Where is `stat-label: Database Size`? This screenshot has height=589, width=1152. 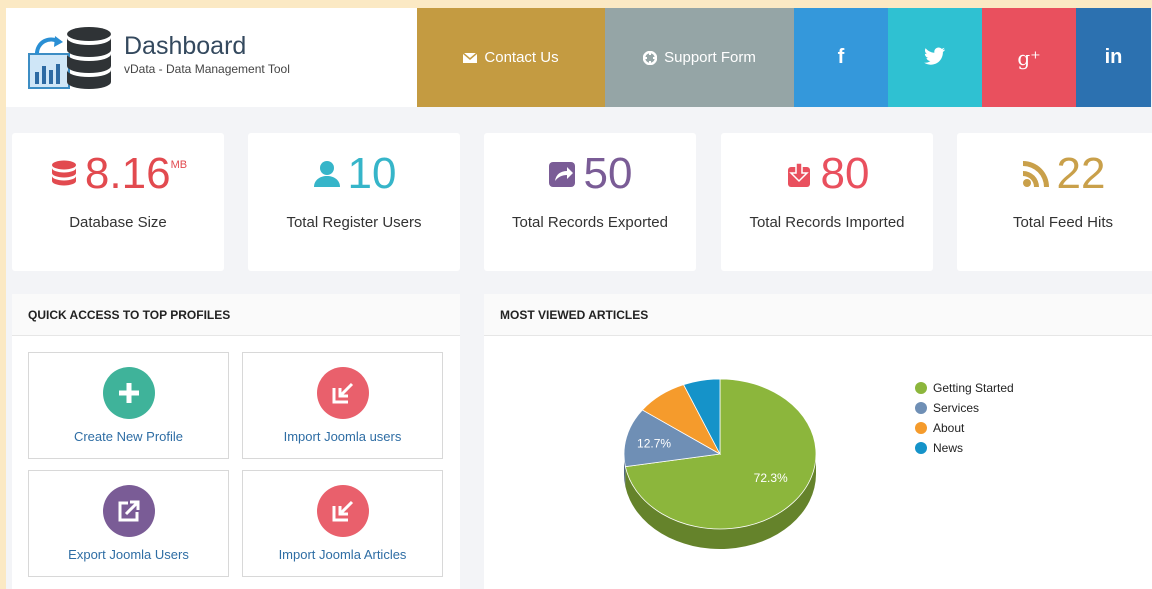 stat-label: Database Size is located at coordinates (118, 222).